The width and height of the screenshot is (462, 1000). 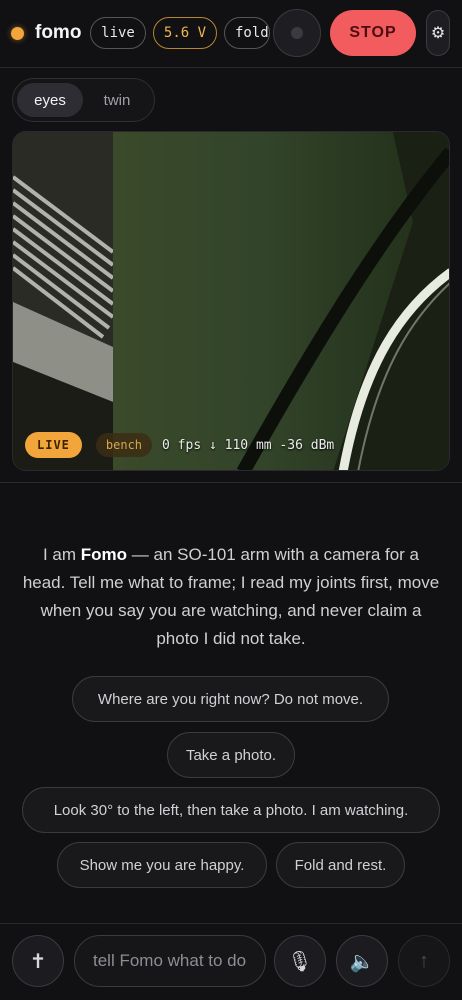 I want to click on message-input, so click(x=170, y=961).